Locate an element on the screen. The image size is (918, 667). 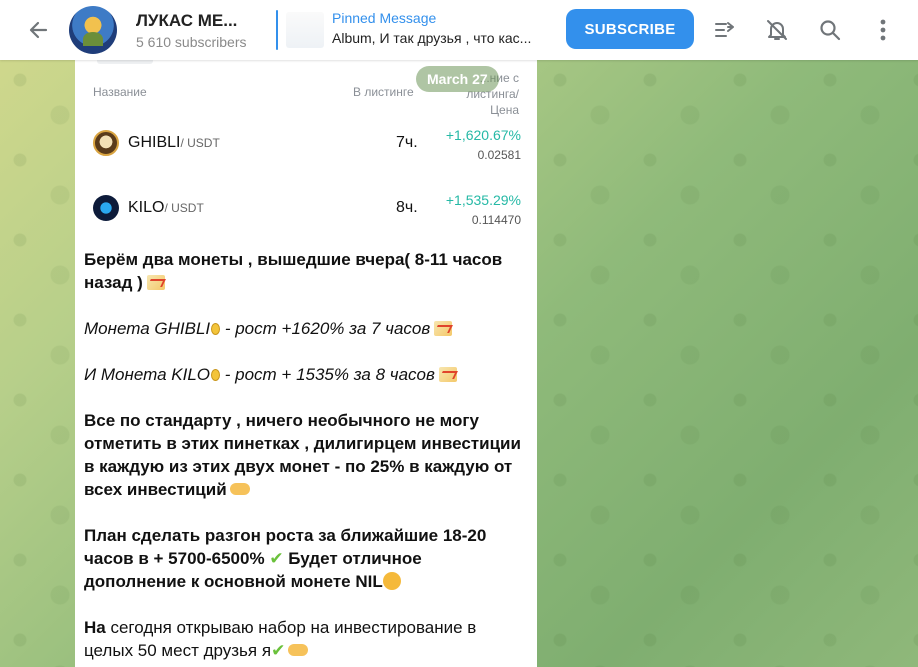
pinned-indicator-bar is located at coordinates (277, 30).